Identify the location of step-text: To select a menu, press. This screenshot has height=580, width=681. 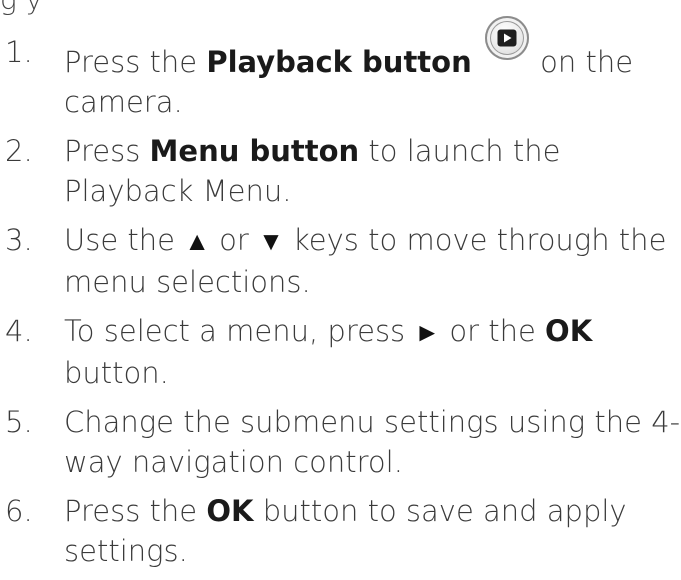
(239, 331).